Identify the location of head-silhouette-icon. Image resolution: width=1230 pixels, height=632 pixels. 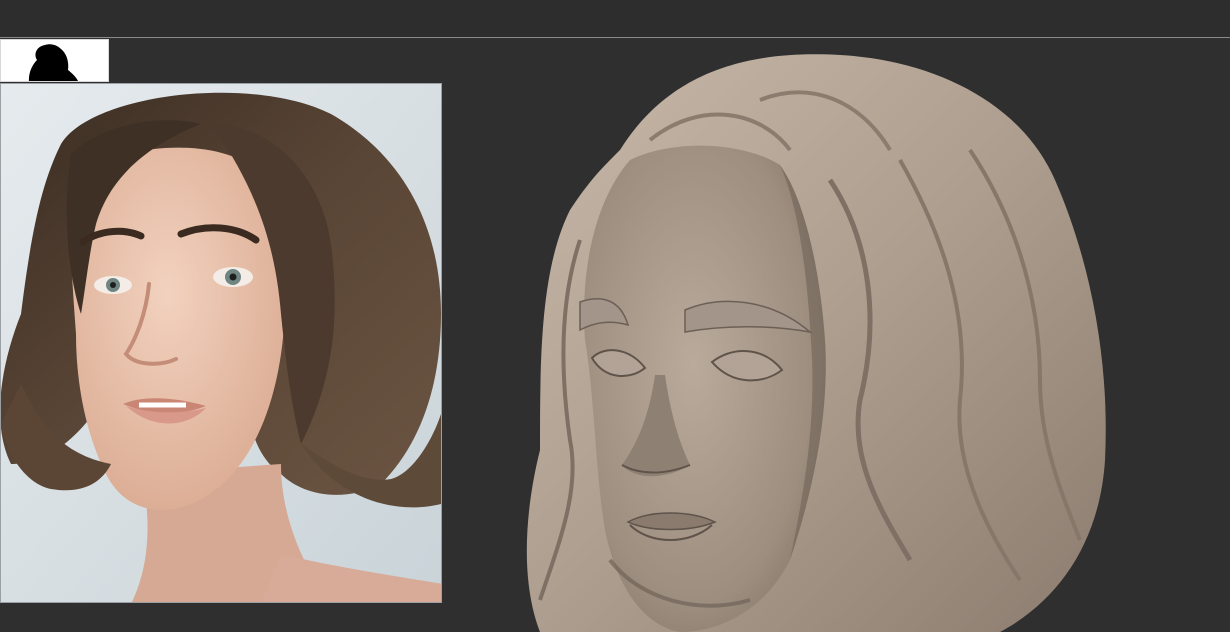
(53, 62).